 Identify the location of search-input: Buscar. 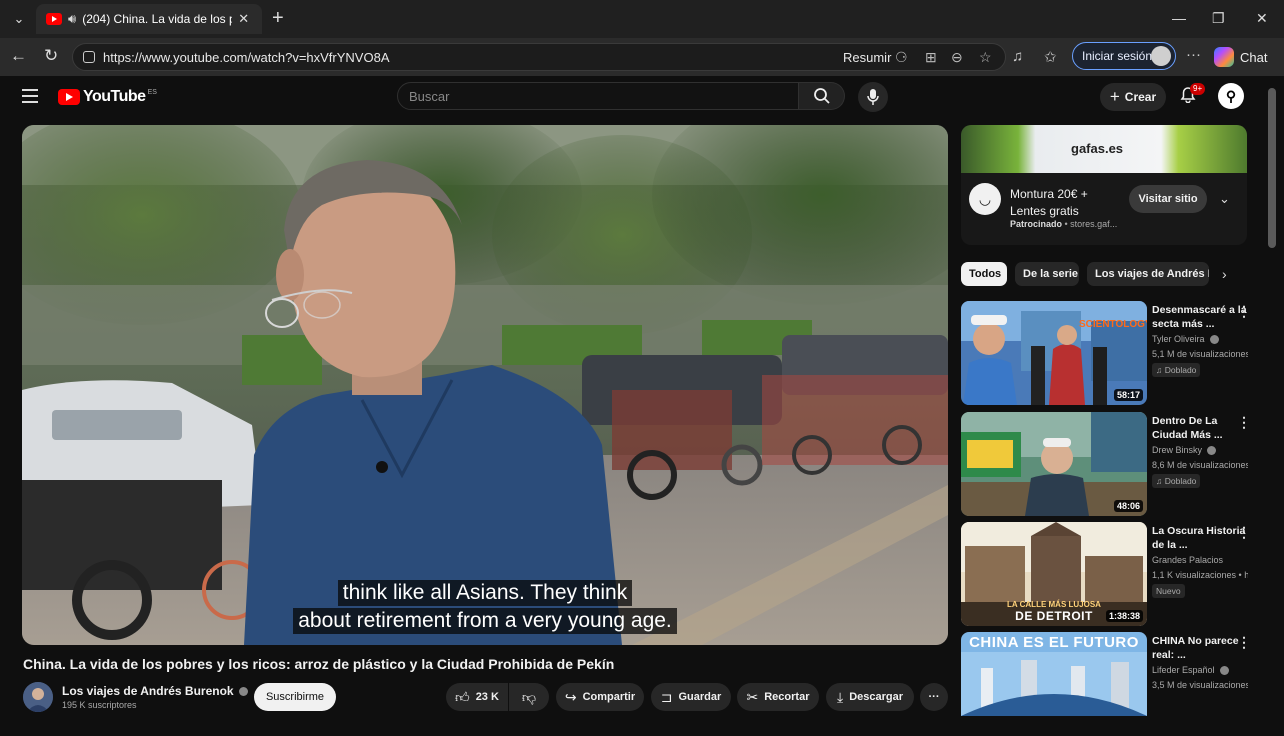
(598, 96).